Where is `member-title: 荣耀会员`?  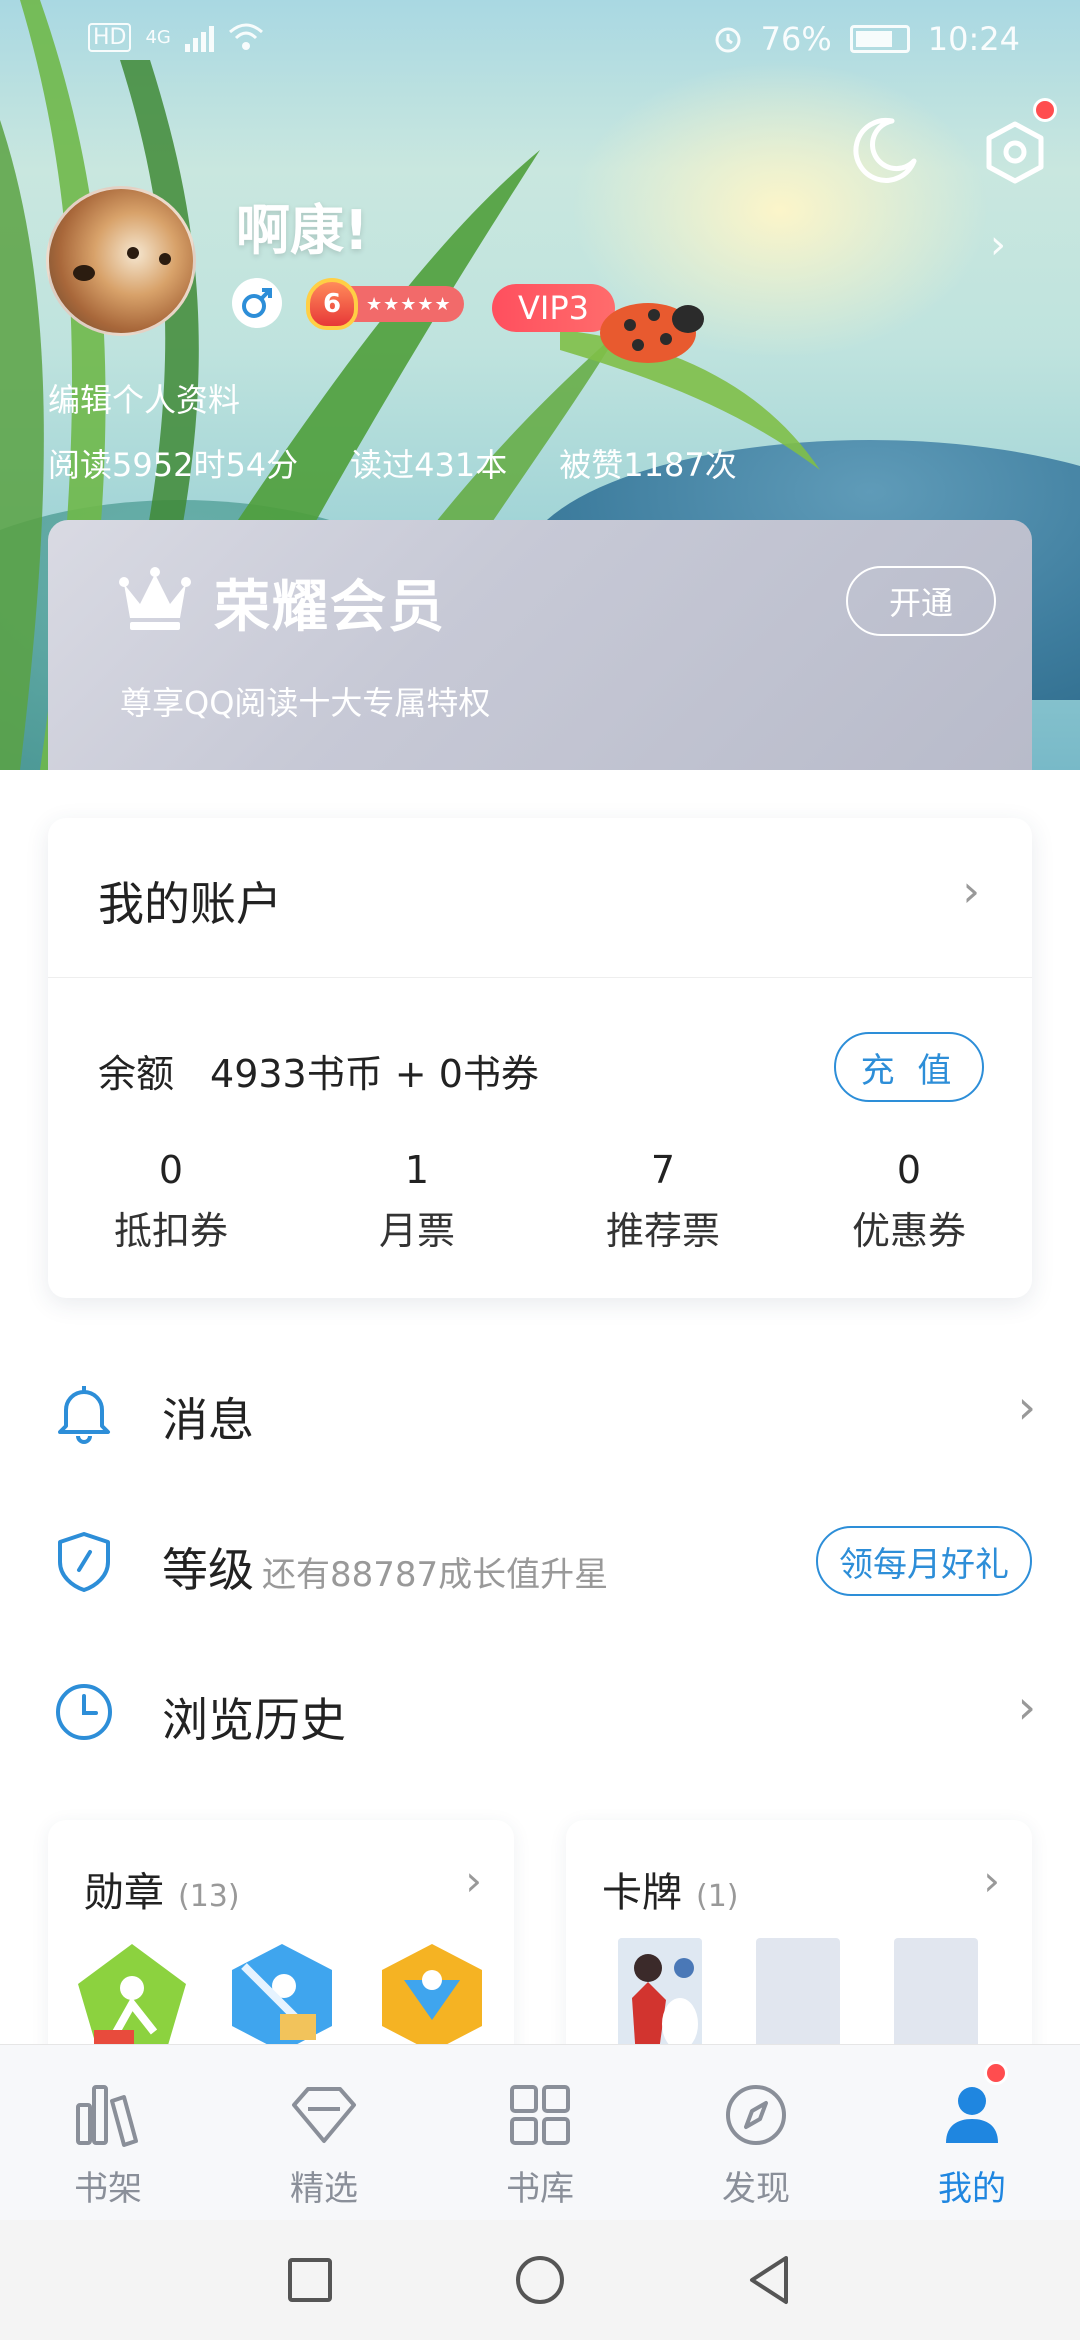
member-title: 荣耀会员 is located at coordinates (330, 607).